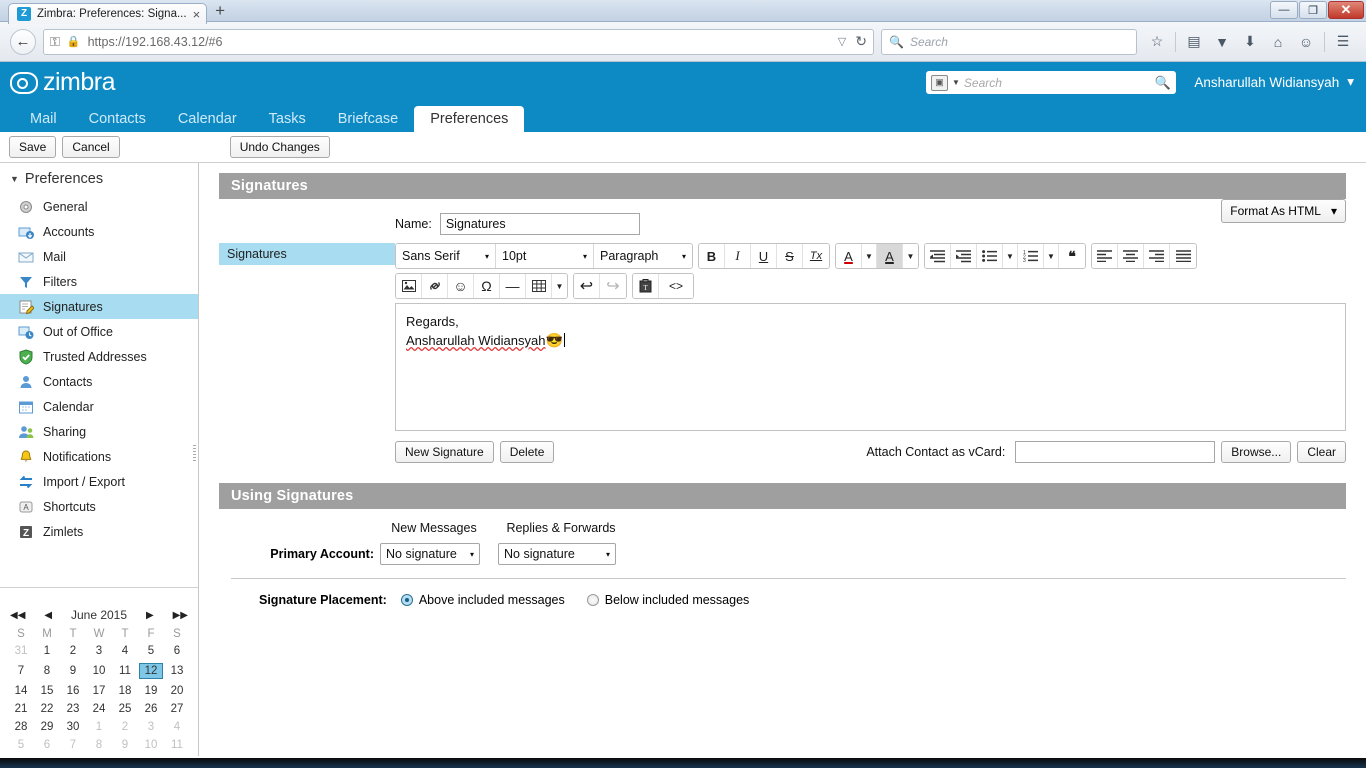  I want to click on calendar-day-cell: 20, so click(177, 691).